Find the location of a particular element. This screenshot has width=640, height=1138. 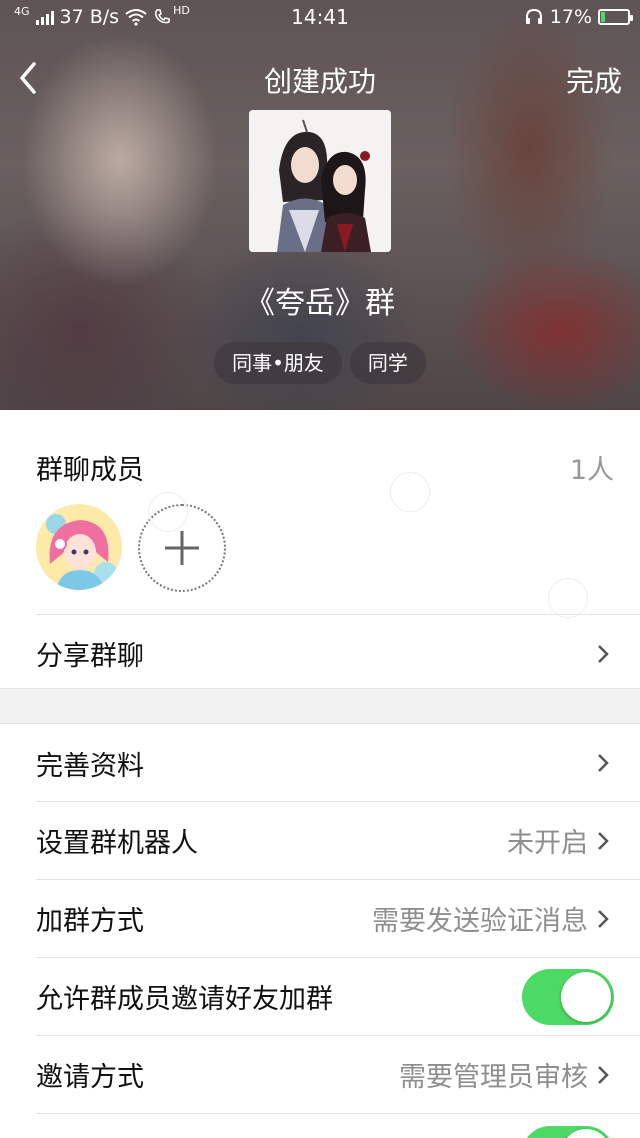

group-avatar is located at coordinates (320, 181).